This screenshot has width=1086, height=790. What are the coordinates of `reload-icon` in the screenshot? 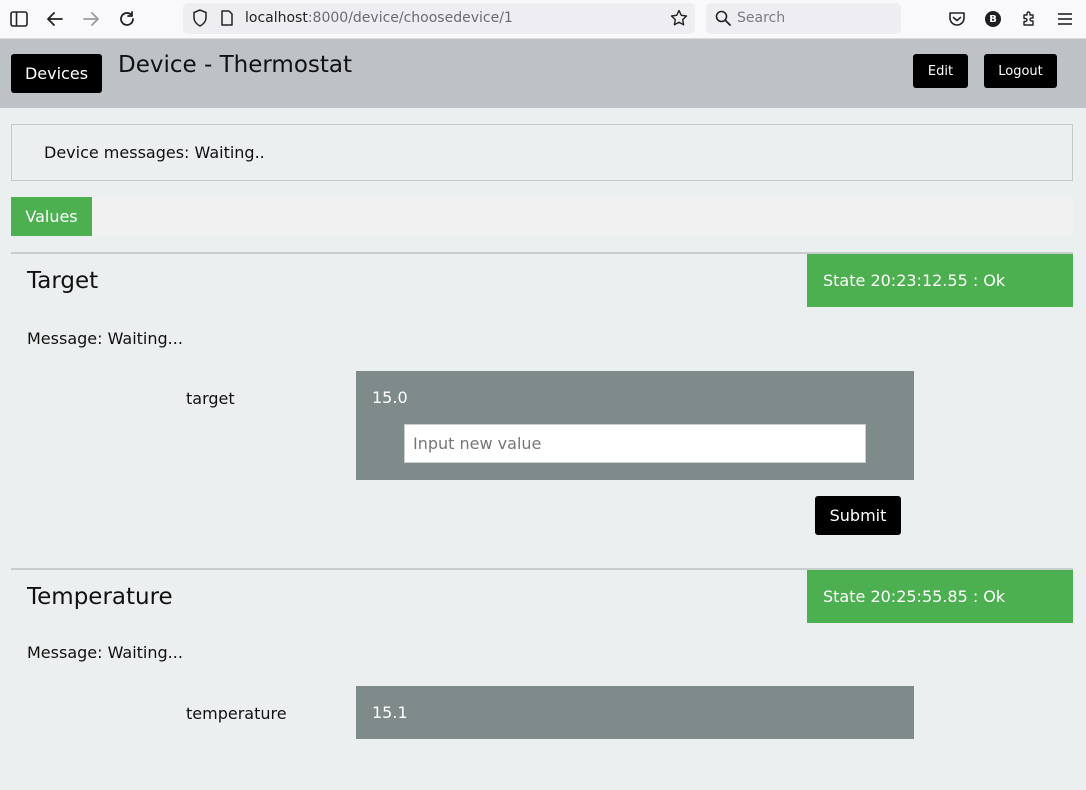 It's located at (127, 19).